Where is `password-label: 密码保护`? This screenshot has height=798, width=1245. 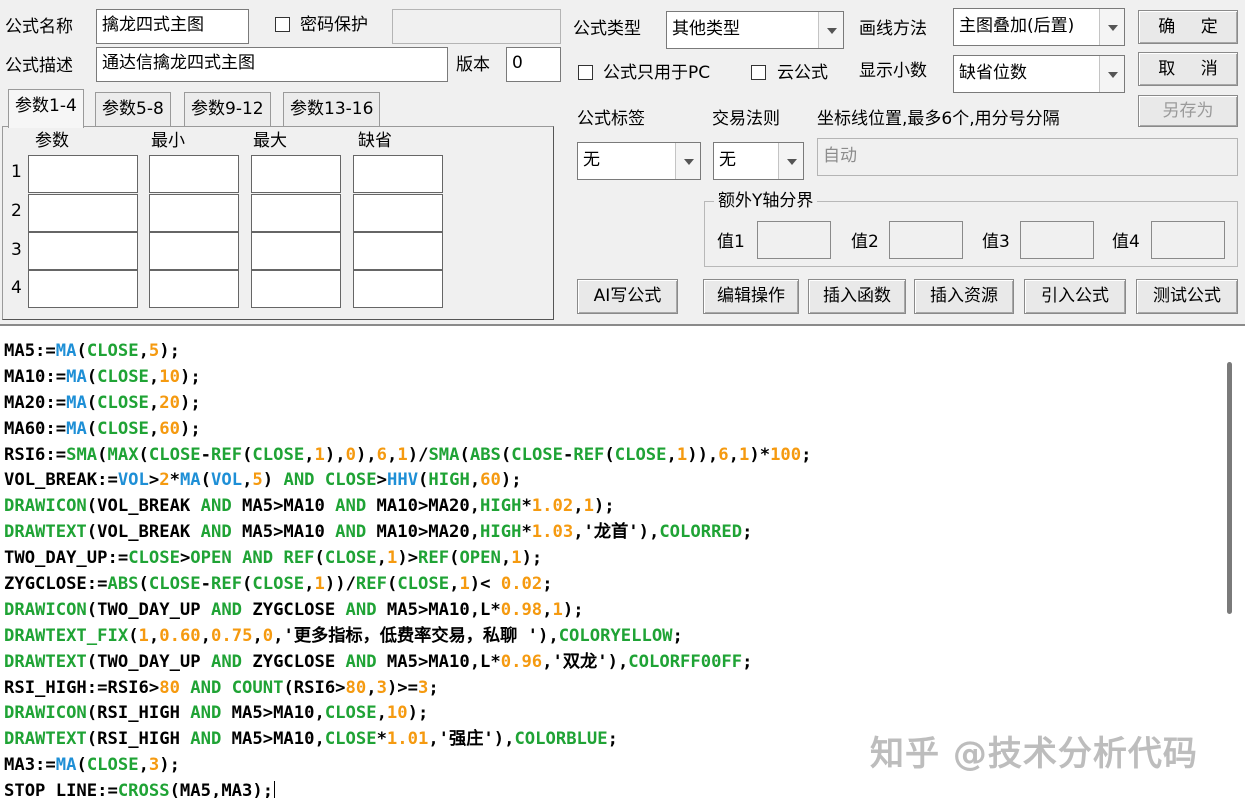
password-label: 密码保护 is located at coordinates (334, 25).